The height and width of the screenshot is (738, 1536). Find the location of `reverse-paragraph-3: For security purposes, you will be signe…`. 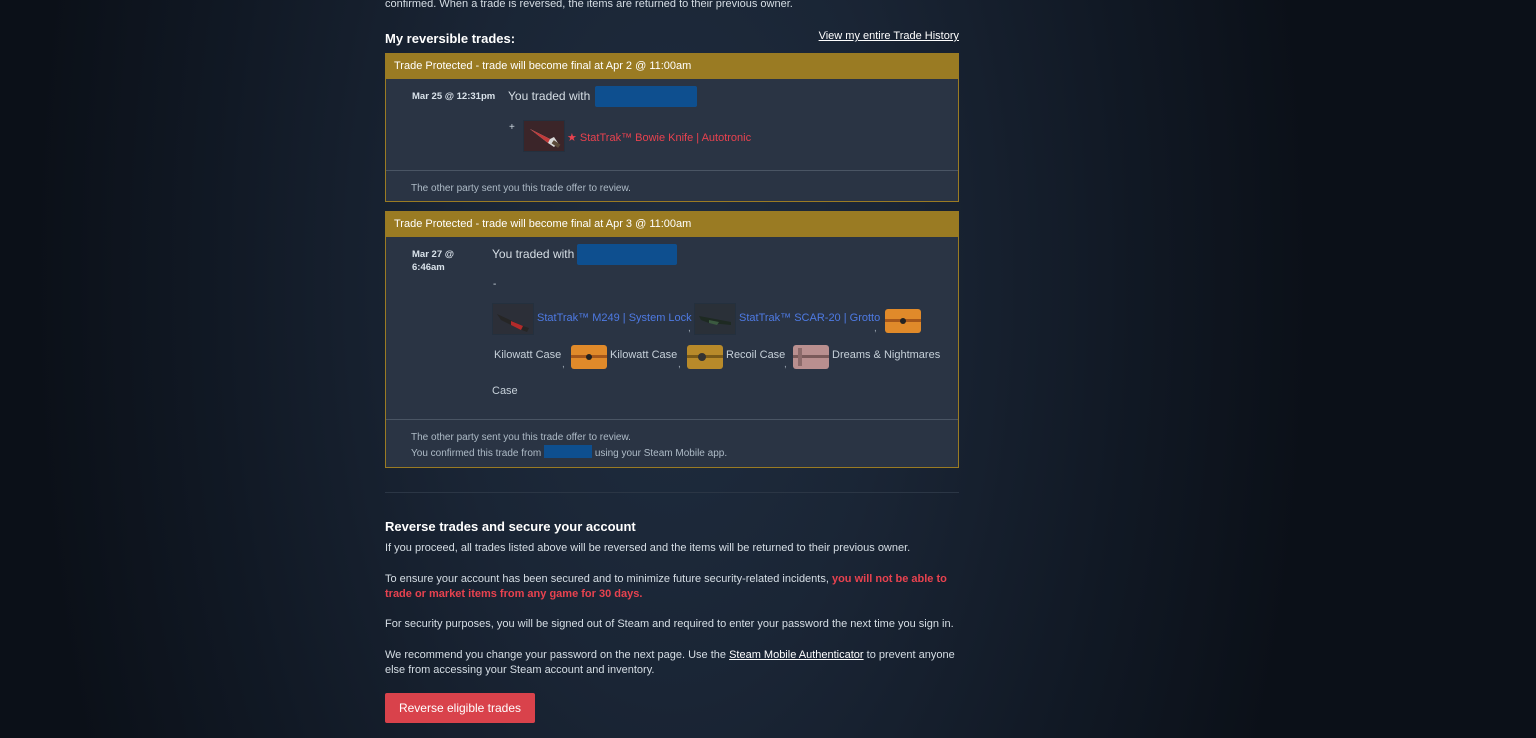

reverse-paragraph-3: For security purposes, you will be signe… is located at coordinates (669, 624).